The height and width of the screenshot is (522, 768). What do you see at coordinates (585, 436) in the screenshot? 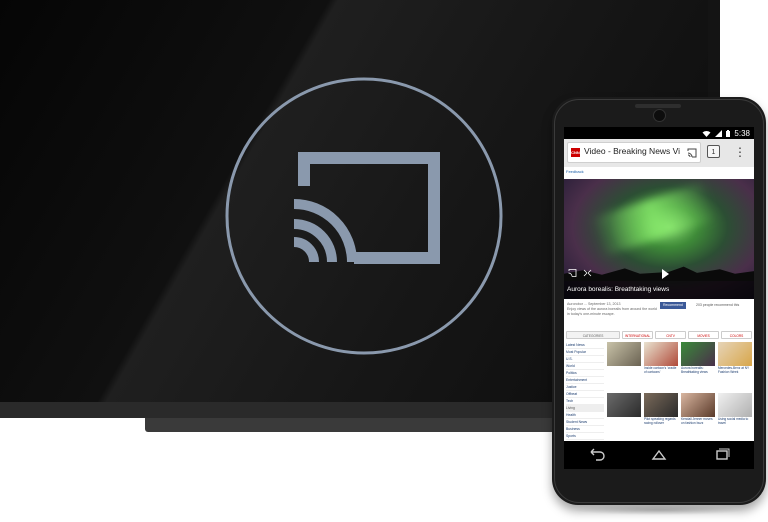
I see `sidebar-item: Sports` at bounding box center [585, 436].